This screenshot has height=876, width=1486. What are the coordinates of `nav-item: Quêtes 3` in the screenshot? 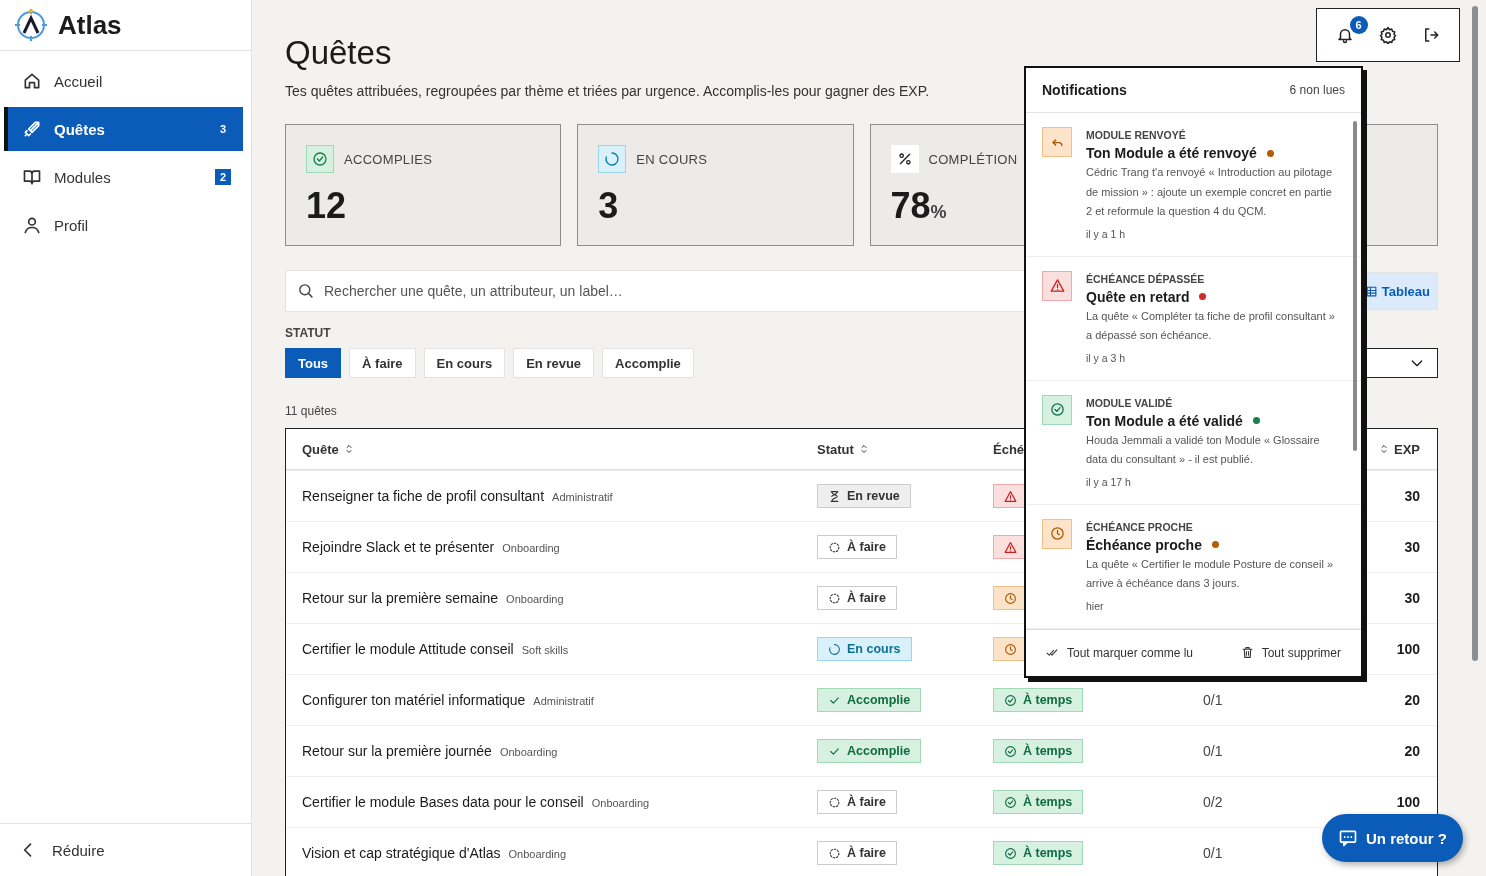 It's located at (123, 129).